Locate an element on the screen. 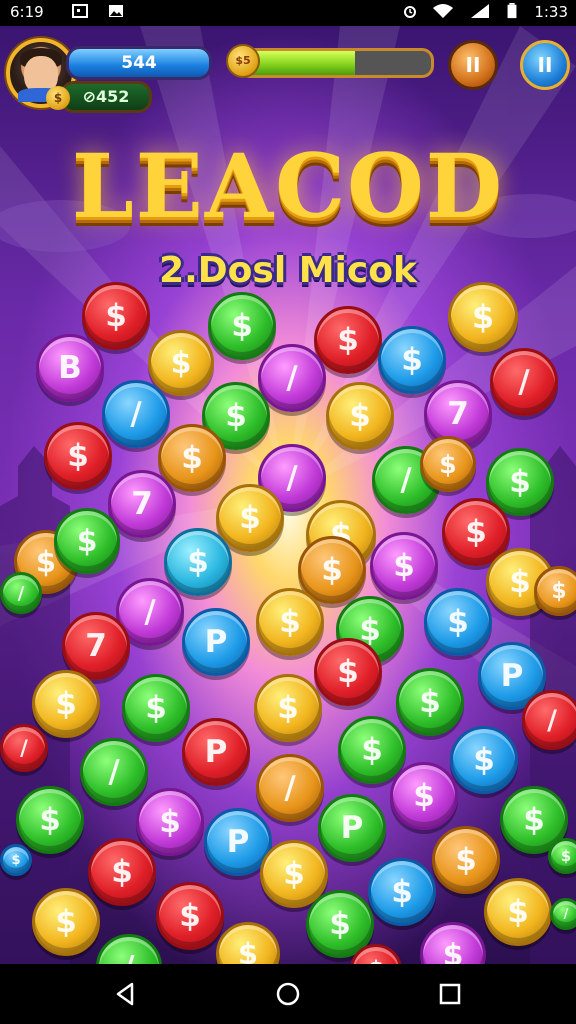  coin-orange: / is located at coordinates (290, 788).